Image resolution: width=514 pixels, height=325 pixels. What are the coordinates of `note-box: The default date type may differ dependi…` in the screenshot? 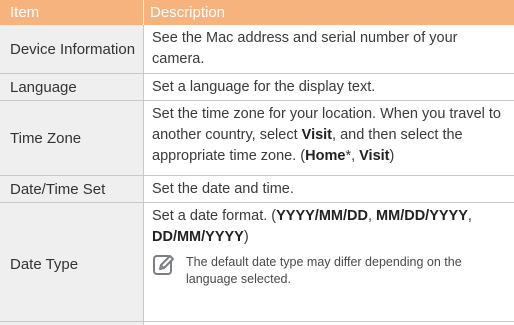 It's located at (329, 271).